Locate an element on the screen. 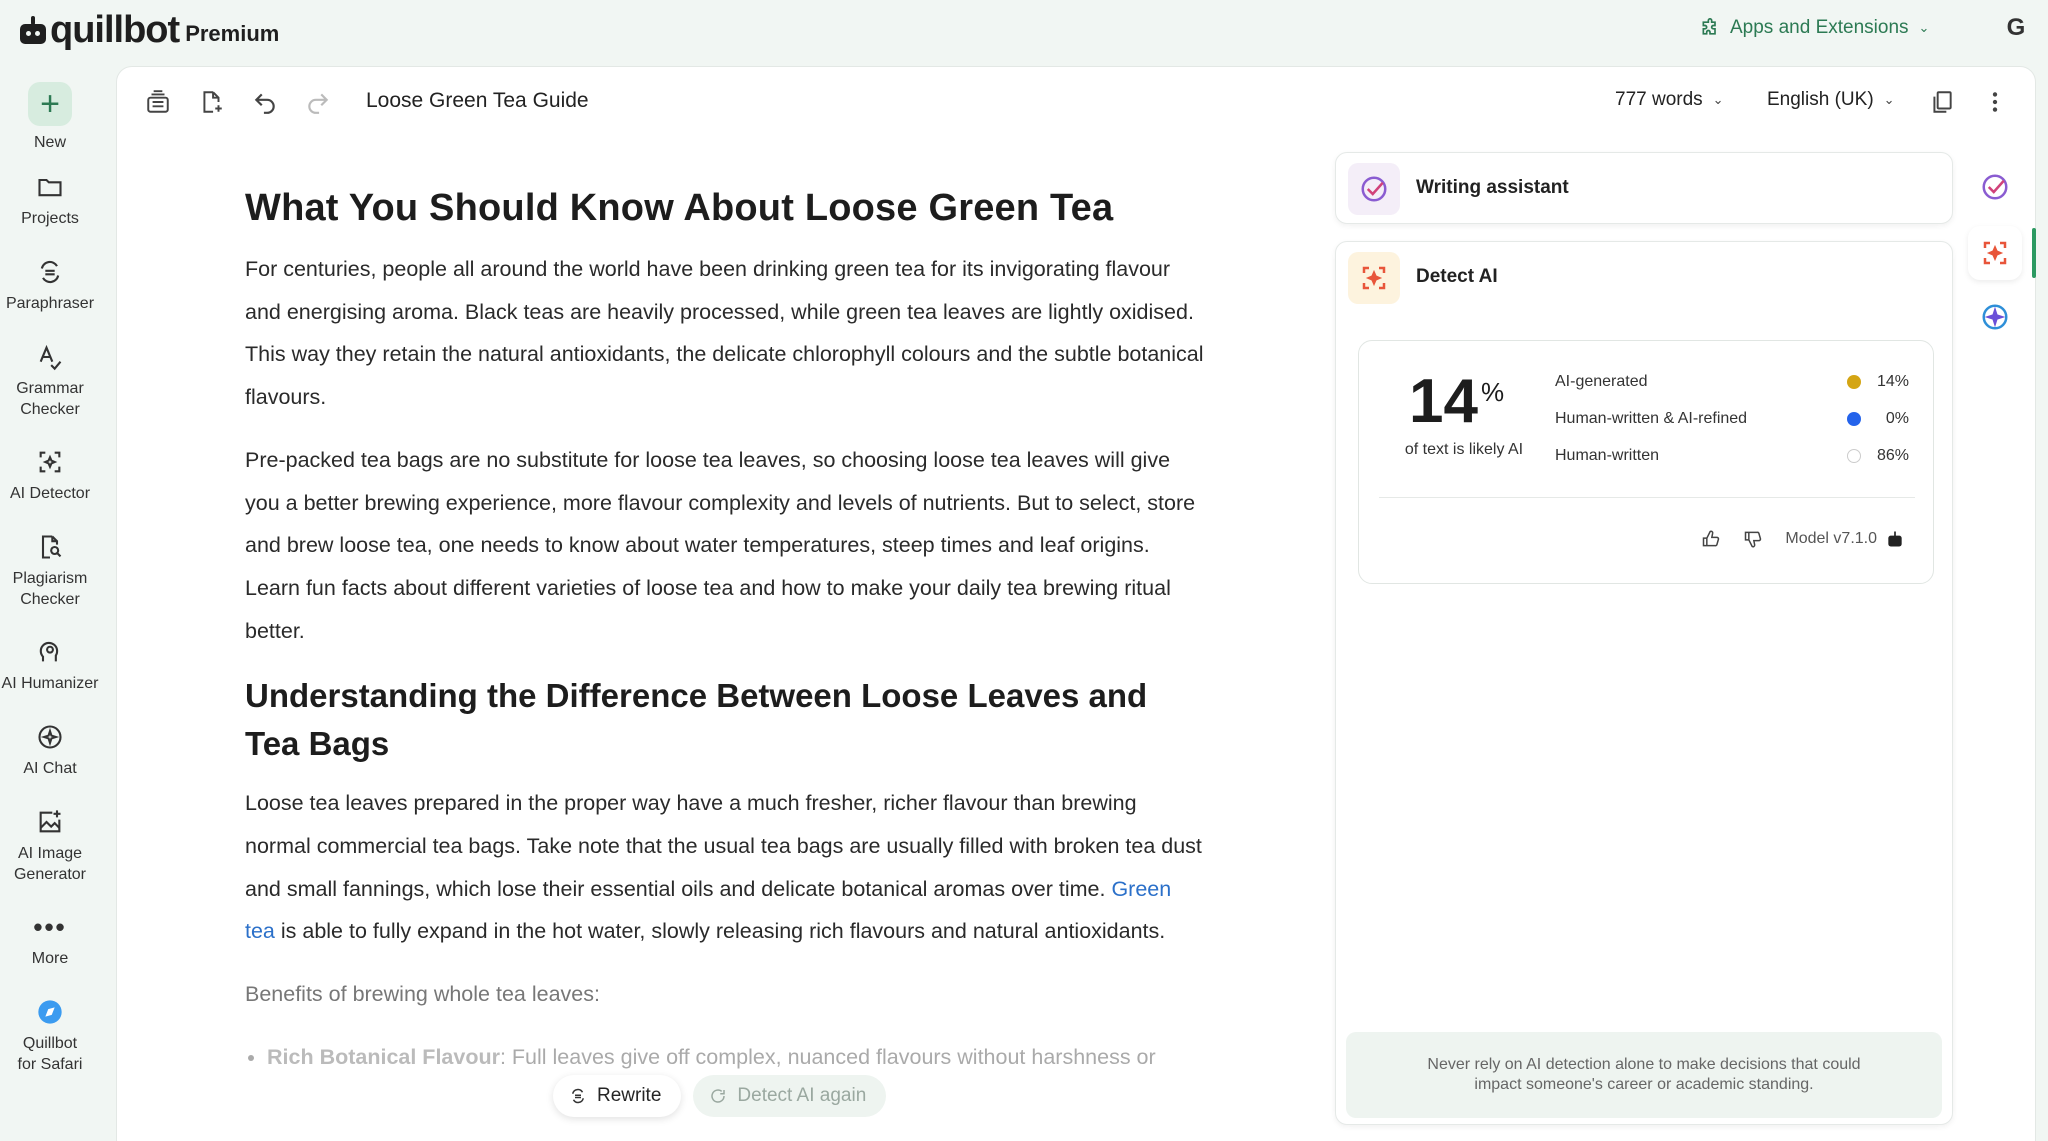 The image size is (2048, 1141). quillbot-logo: quillbot Premium is located at coordinates (149, 30).